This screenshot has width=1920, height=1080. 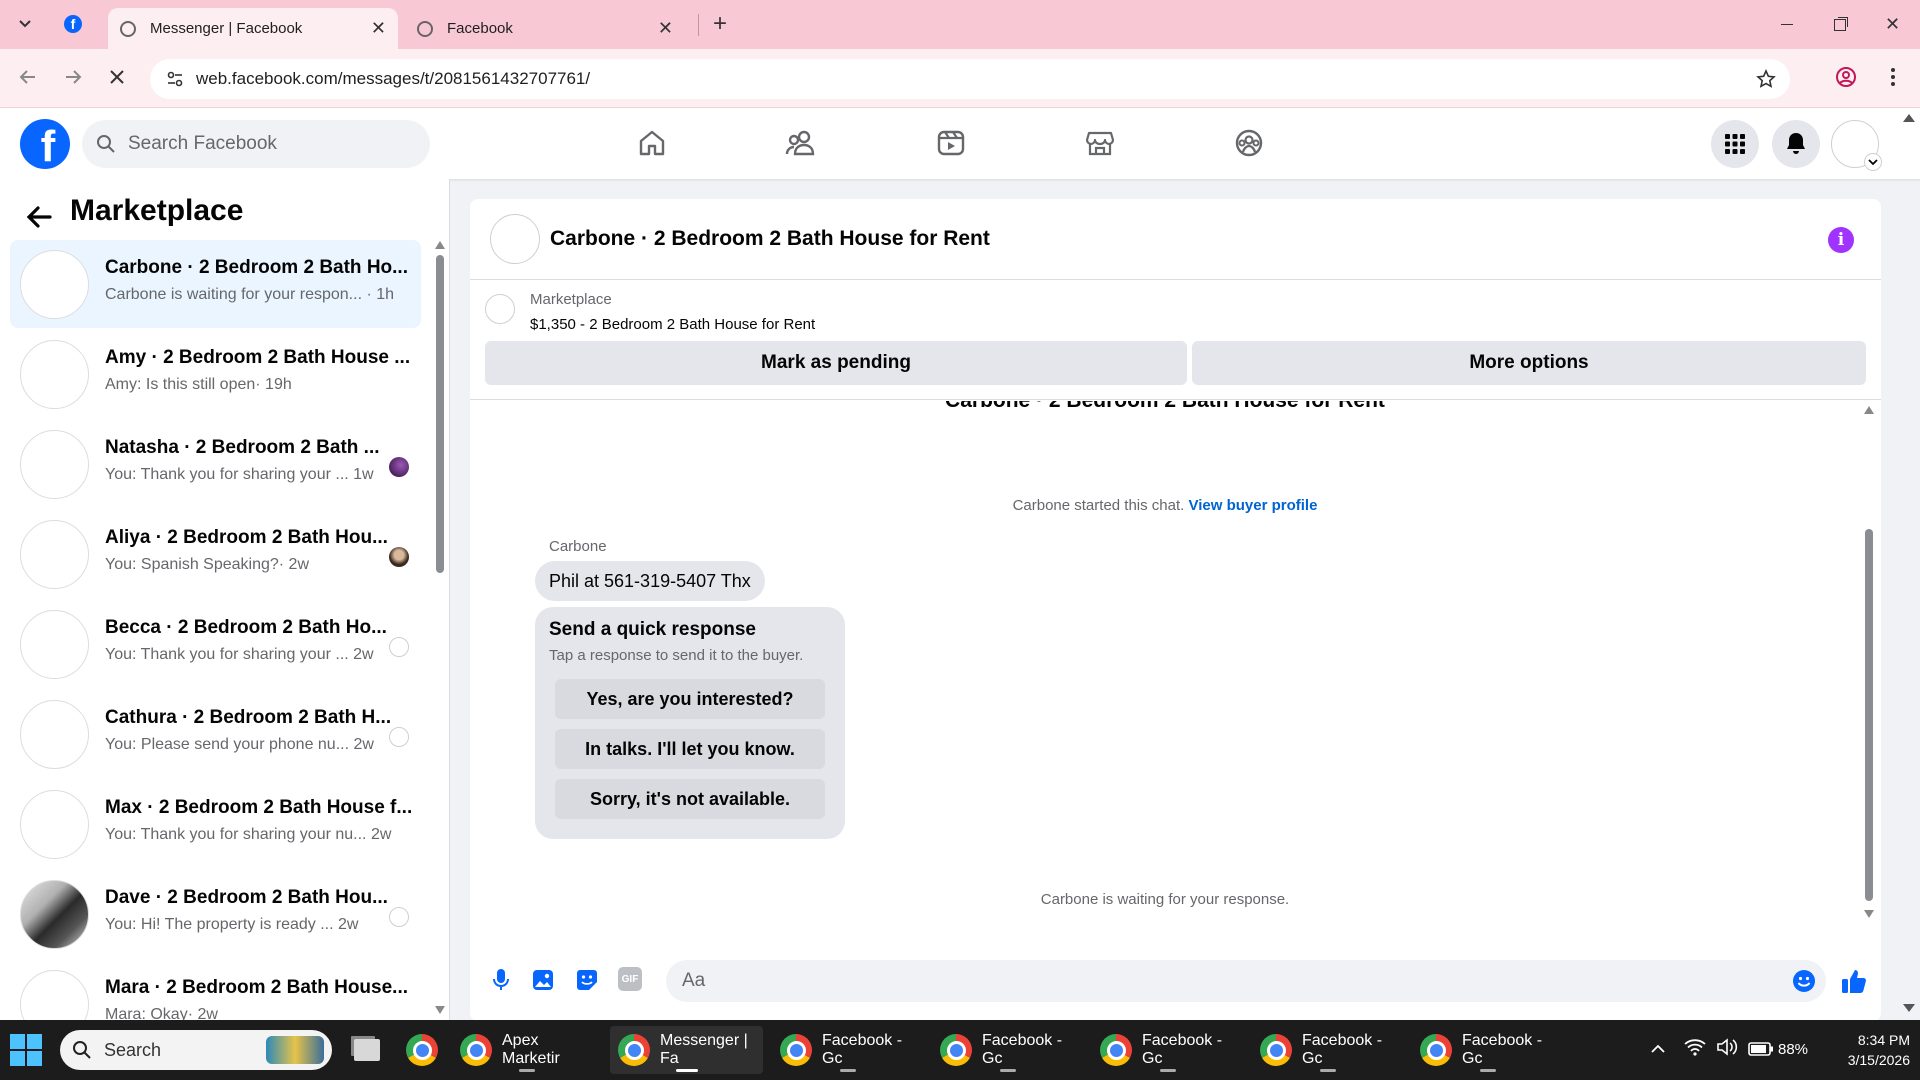 What do you see at coordinates (73, 77) in the screenshot?
I see `forward-button` at bounding box center [73, 77].